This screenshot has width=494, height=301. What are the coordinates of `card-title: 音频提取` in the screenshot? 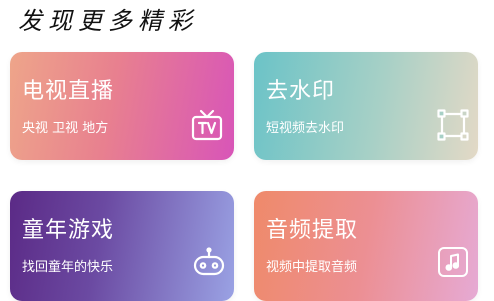 It's located at (312, 230).